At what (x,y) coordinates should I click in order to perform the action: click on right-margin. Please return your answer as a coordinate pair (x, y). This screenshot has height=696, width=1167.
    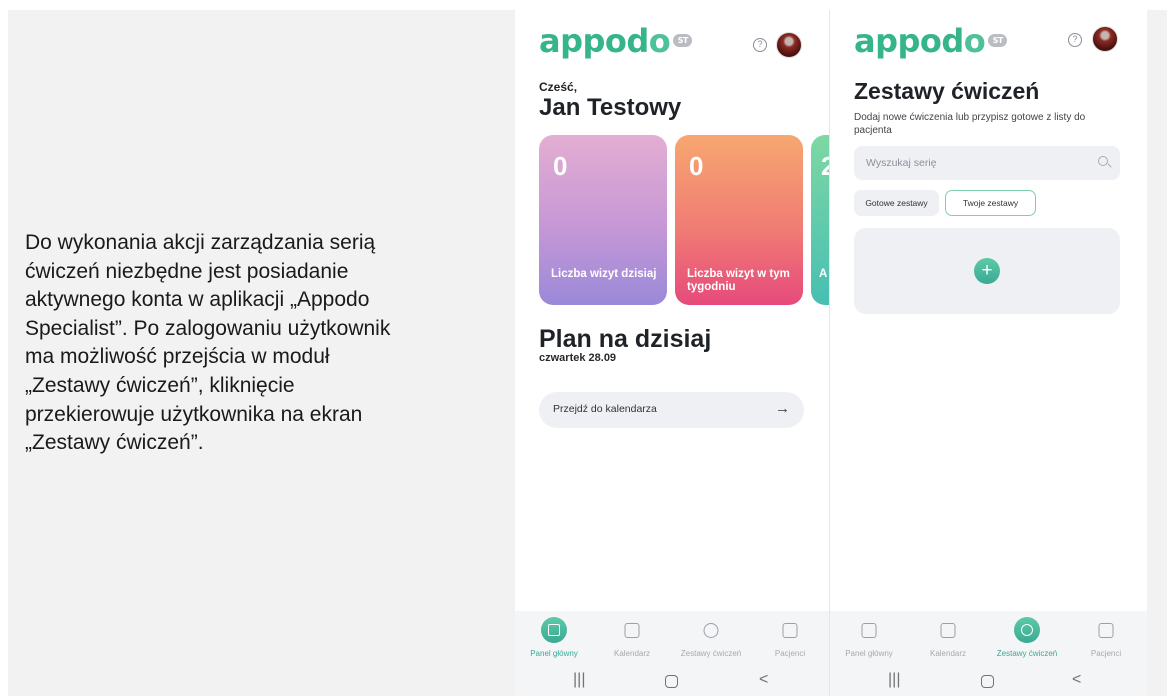
    Looking at the image, I should click on (1157, 353).